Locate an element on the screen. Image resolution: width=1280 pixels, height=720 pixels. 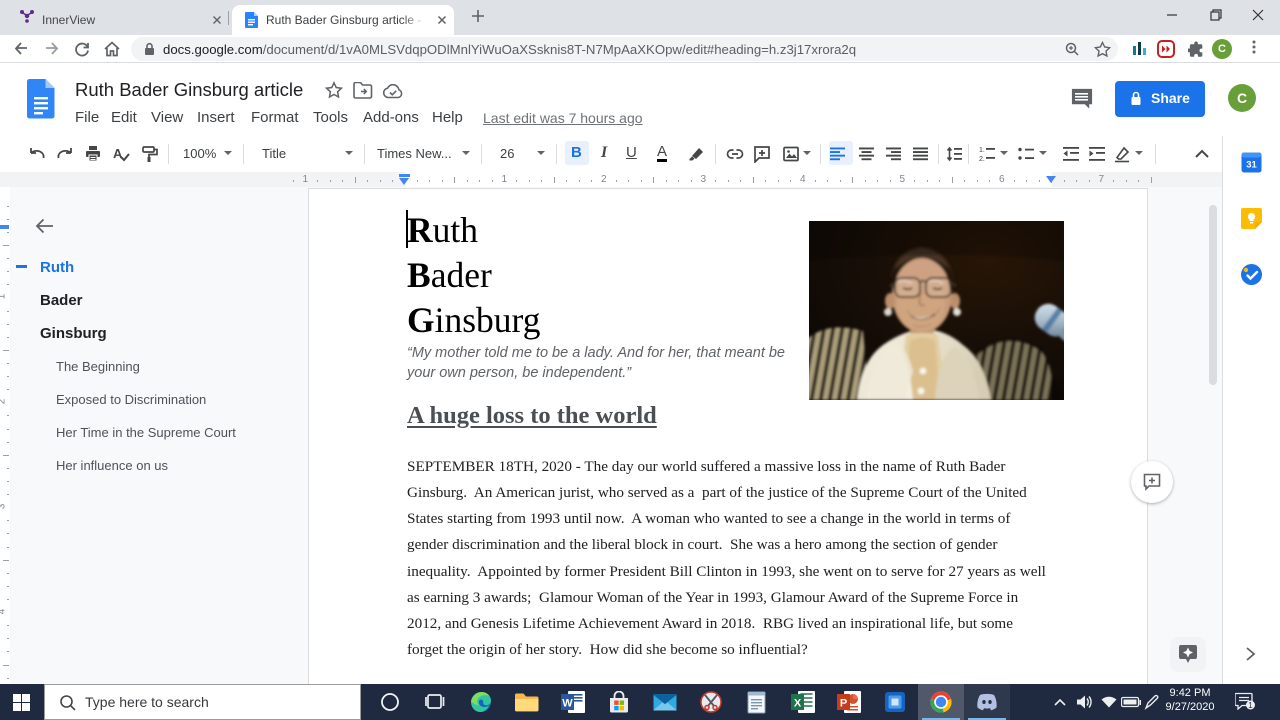
svg-text: P is located at coordinates (843, 704).